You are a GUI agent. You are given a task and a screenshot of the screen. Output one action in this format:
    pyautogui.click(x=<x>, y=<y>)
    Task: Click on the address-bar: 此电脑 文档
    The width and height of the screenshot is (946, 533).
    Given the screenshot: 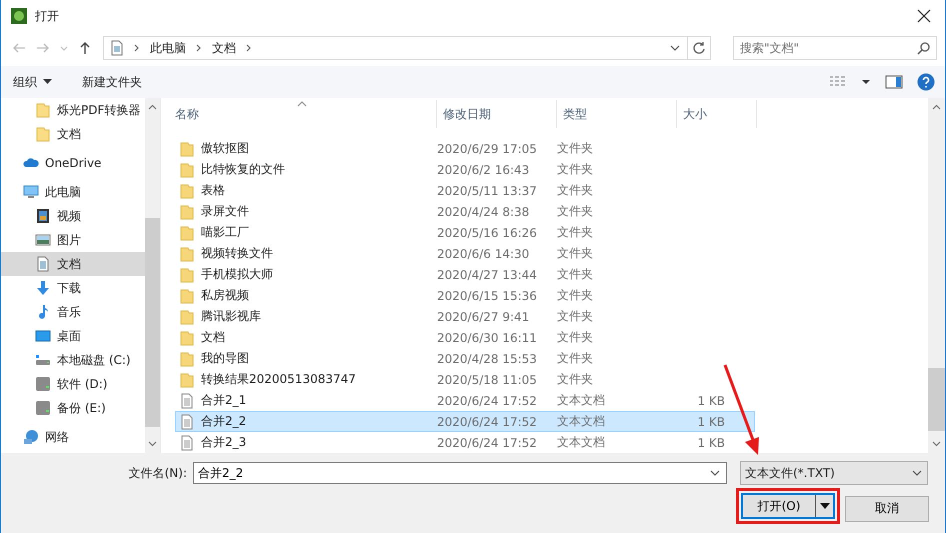 What is the action you would take?
    pyautogui.click(x=395, y=48)
    